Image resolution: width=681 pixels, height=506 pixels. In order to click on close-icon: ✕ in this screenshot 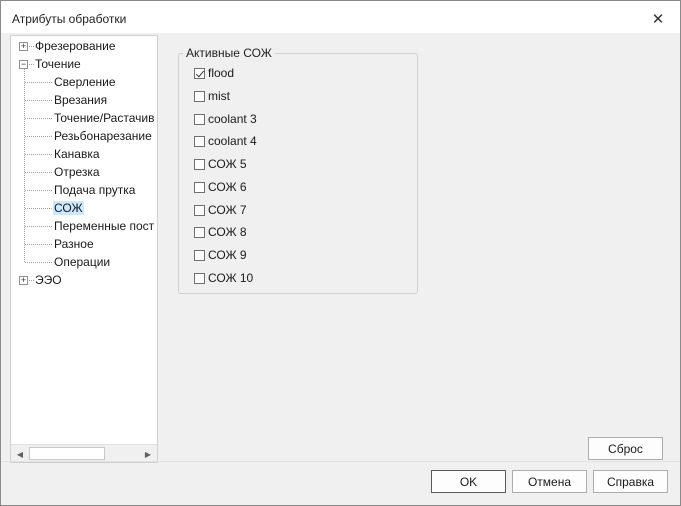, I will do `click(658, 19)`.